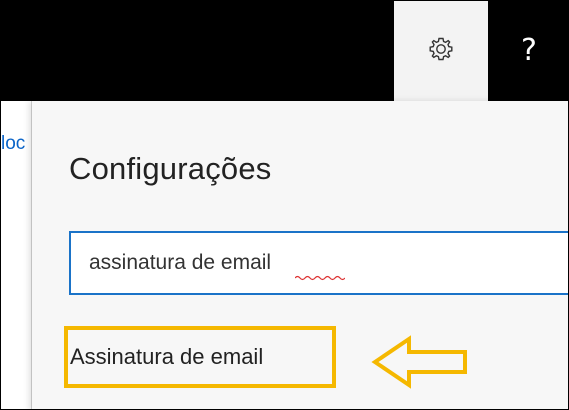 The height and width of the screenshot is (410, 569). I want to click on gear-icon, so click(441, 51).